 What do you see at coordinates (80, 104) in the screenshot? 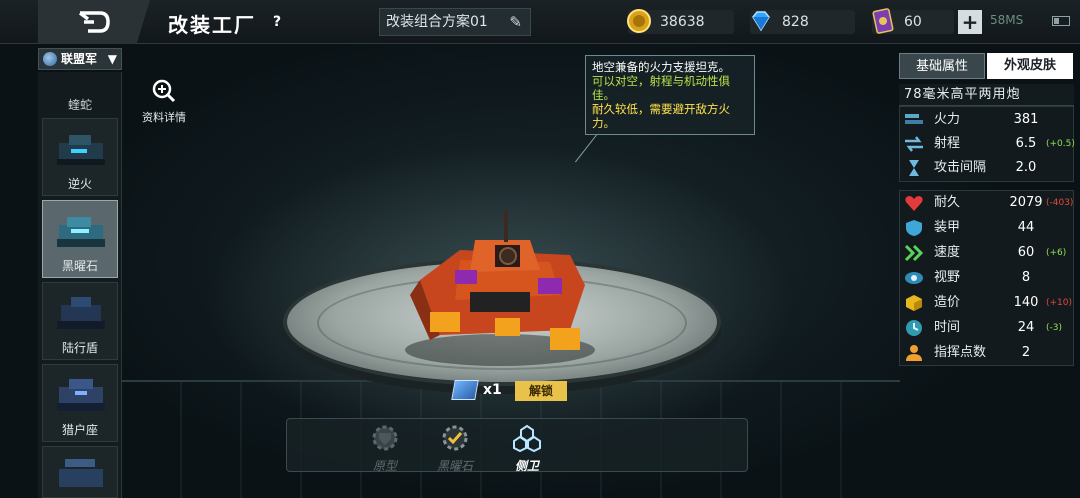
I see `sidebar-item-viper-label: 蝰蛇` at bounding box center [80, 104].